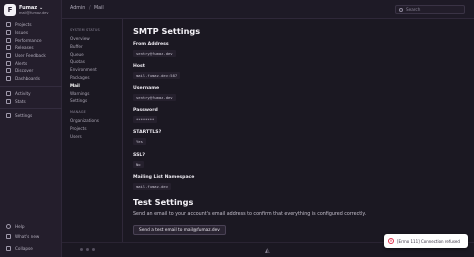 The width and height of the screenshot is (474, 257). I want to click on subnav-item-settings: Settings, so click(92, 101).